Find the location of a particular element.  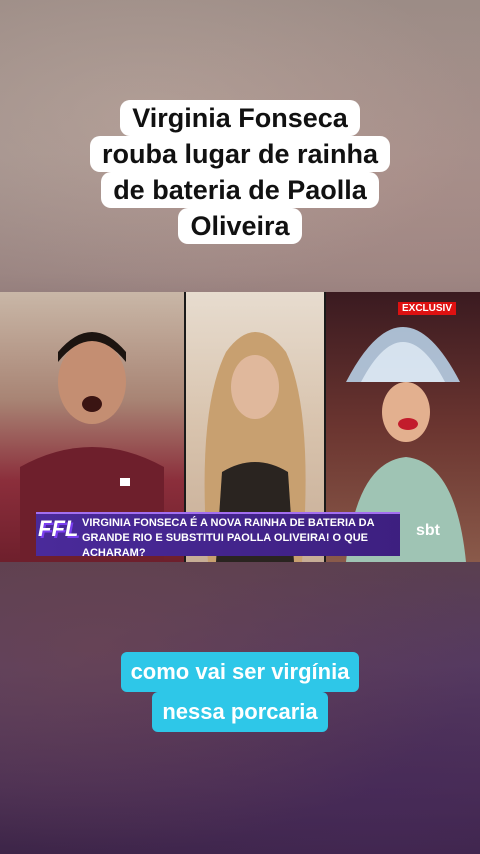

exclusive-badge: EXCLUSIV is located at coordinates (426, 308).